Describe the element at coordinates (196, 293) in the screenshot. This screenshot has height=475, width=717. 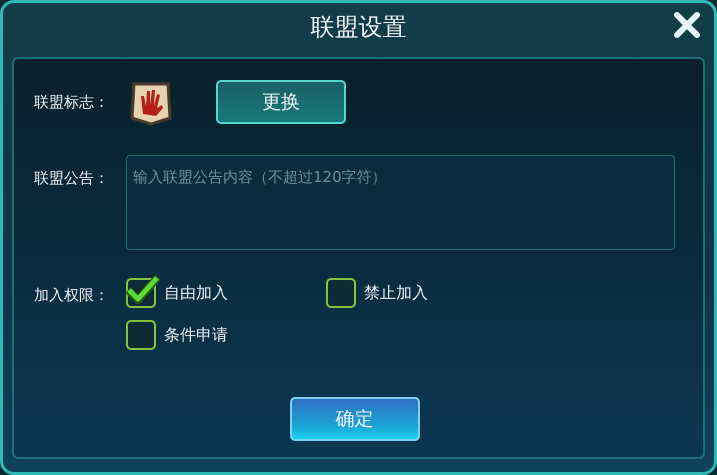
I see `option-label: 自由加入` at that location.